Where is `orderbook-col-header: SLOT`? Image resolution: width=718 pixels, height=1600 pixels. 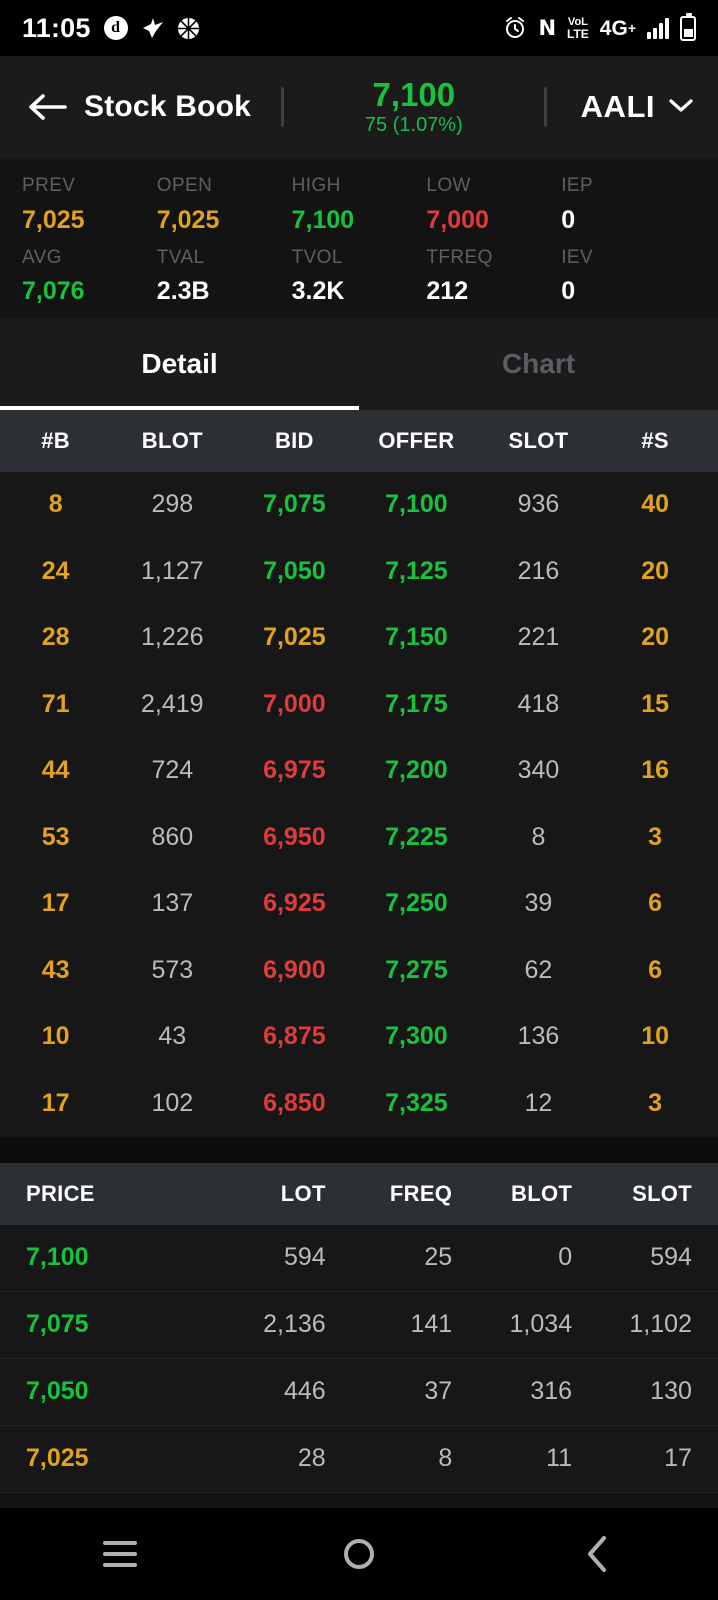
orderbook-col-header: SLOT is located at coordinates (538, 440).